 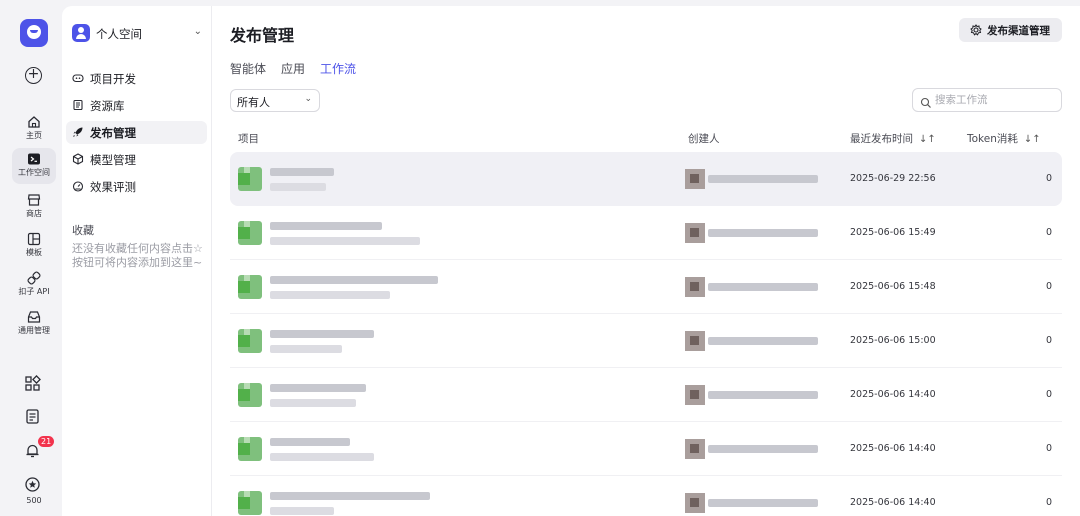 I want to click on rail-label-api: 扣子 API, so click(x=34, y=291).